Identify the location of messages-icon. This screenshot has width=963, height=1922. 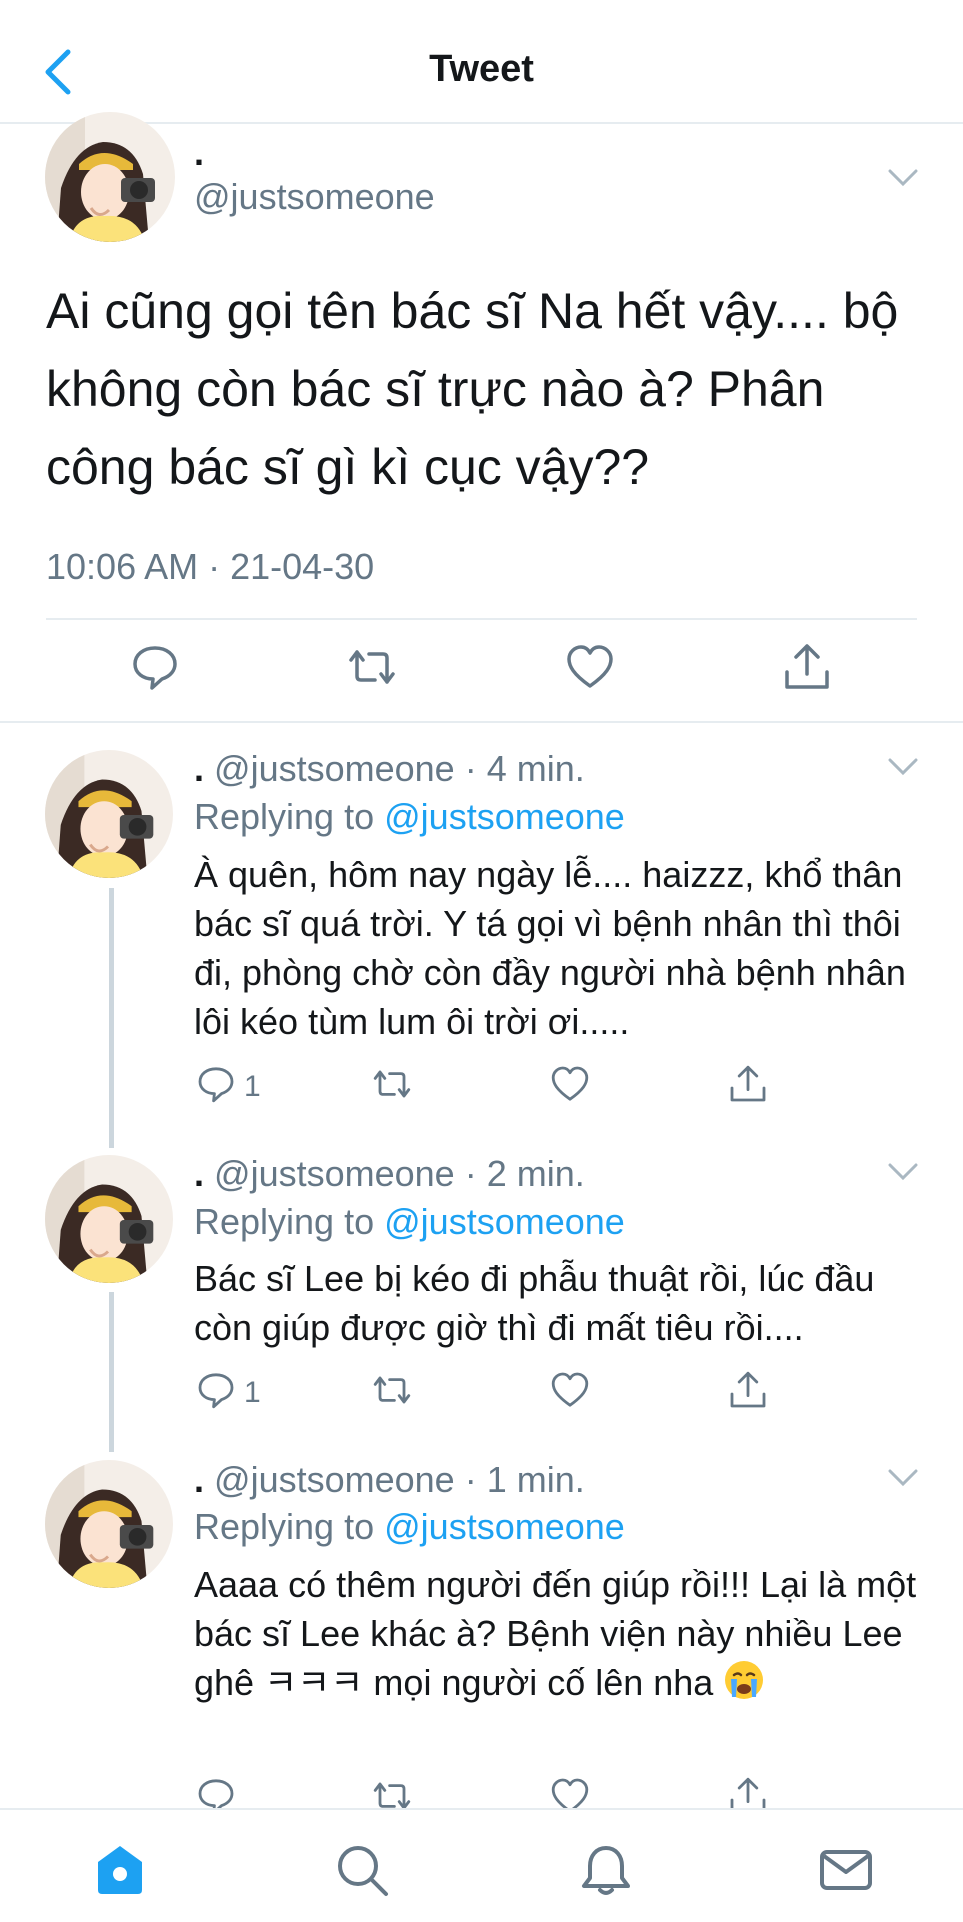
(846, 1870).